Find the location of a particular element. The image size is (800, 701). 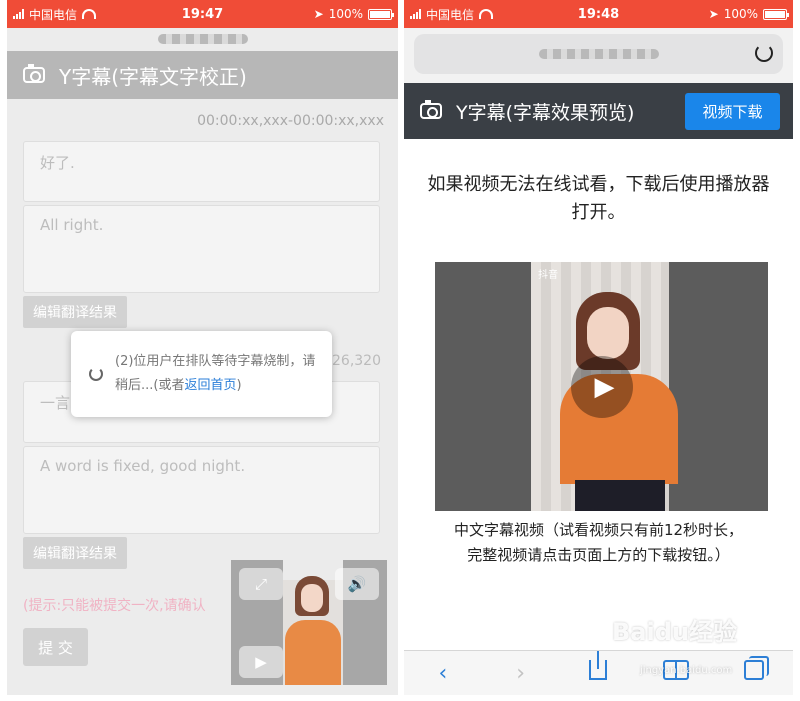

video-caption: 中文字幕视频（试看视频只有前12秒时长， 完整视频请点击页面上方的下载按钮。） is located at coordinates (598, 543).